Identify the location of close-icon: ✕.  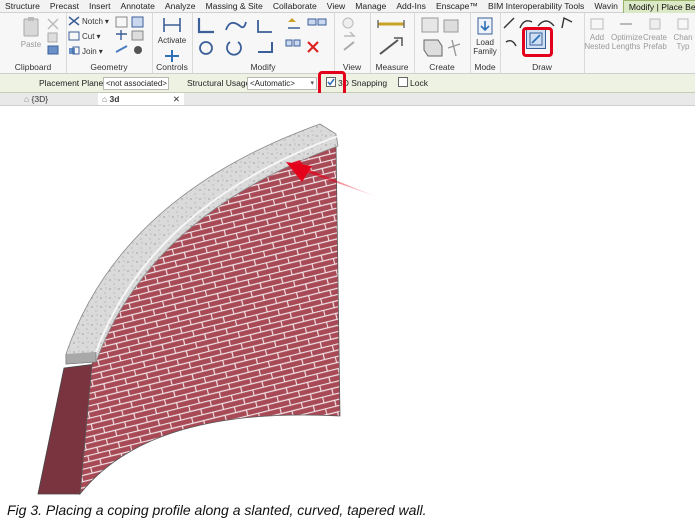
(176, 99).